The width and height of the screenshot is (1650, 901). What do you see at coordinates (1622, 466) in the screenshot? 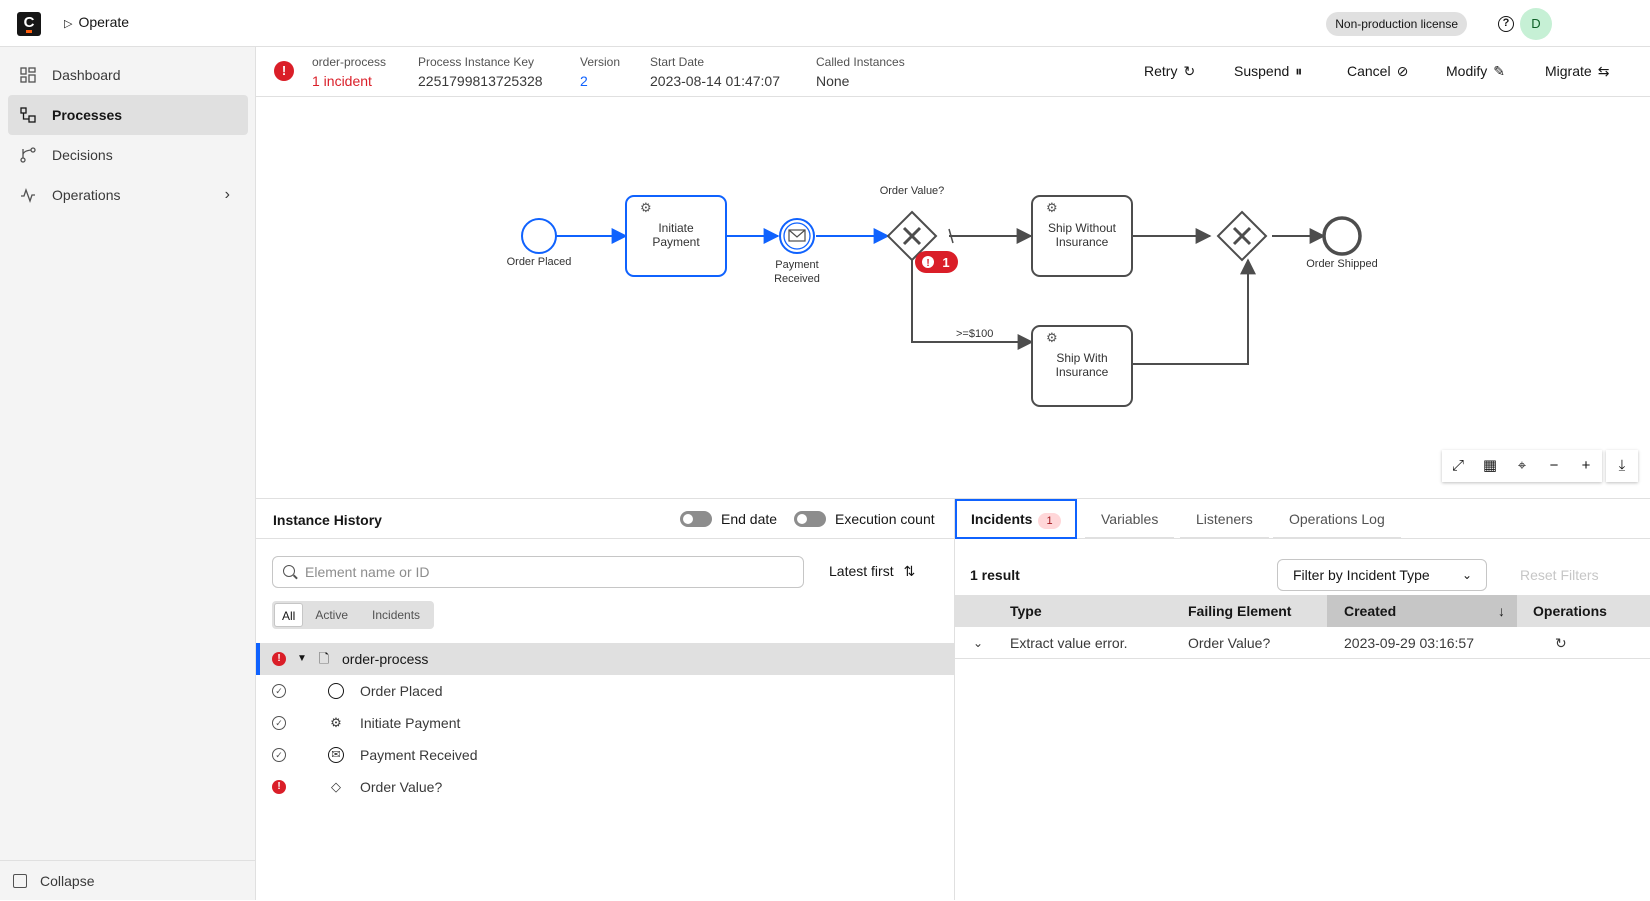
I see `download-icon: ⤓` at bounding box center [1622, 466].